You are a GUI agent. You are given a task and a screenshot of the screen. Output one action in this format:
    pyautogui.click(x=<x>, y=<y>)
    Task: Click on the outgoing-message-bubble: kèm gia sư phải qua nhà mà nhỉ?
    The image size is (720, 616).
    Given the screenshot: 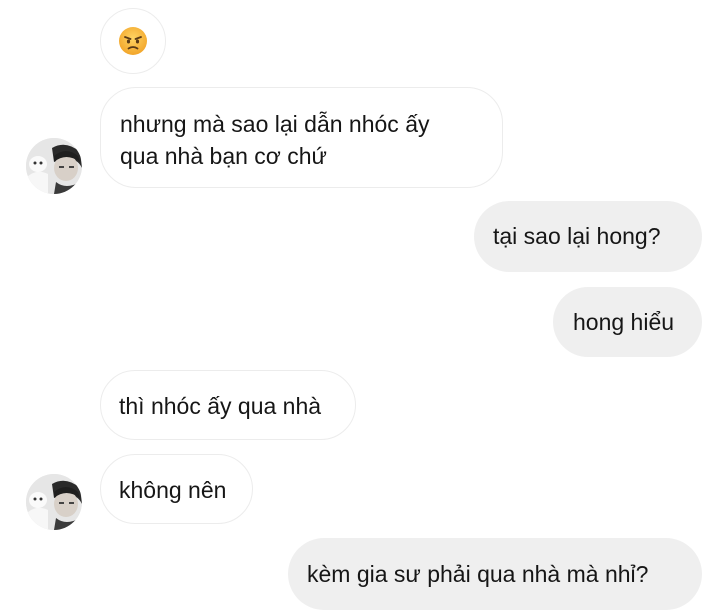 What is the action you would take?
    pyautogui.click(x=495, y=574)
    